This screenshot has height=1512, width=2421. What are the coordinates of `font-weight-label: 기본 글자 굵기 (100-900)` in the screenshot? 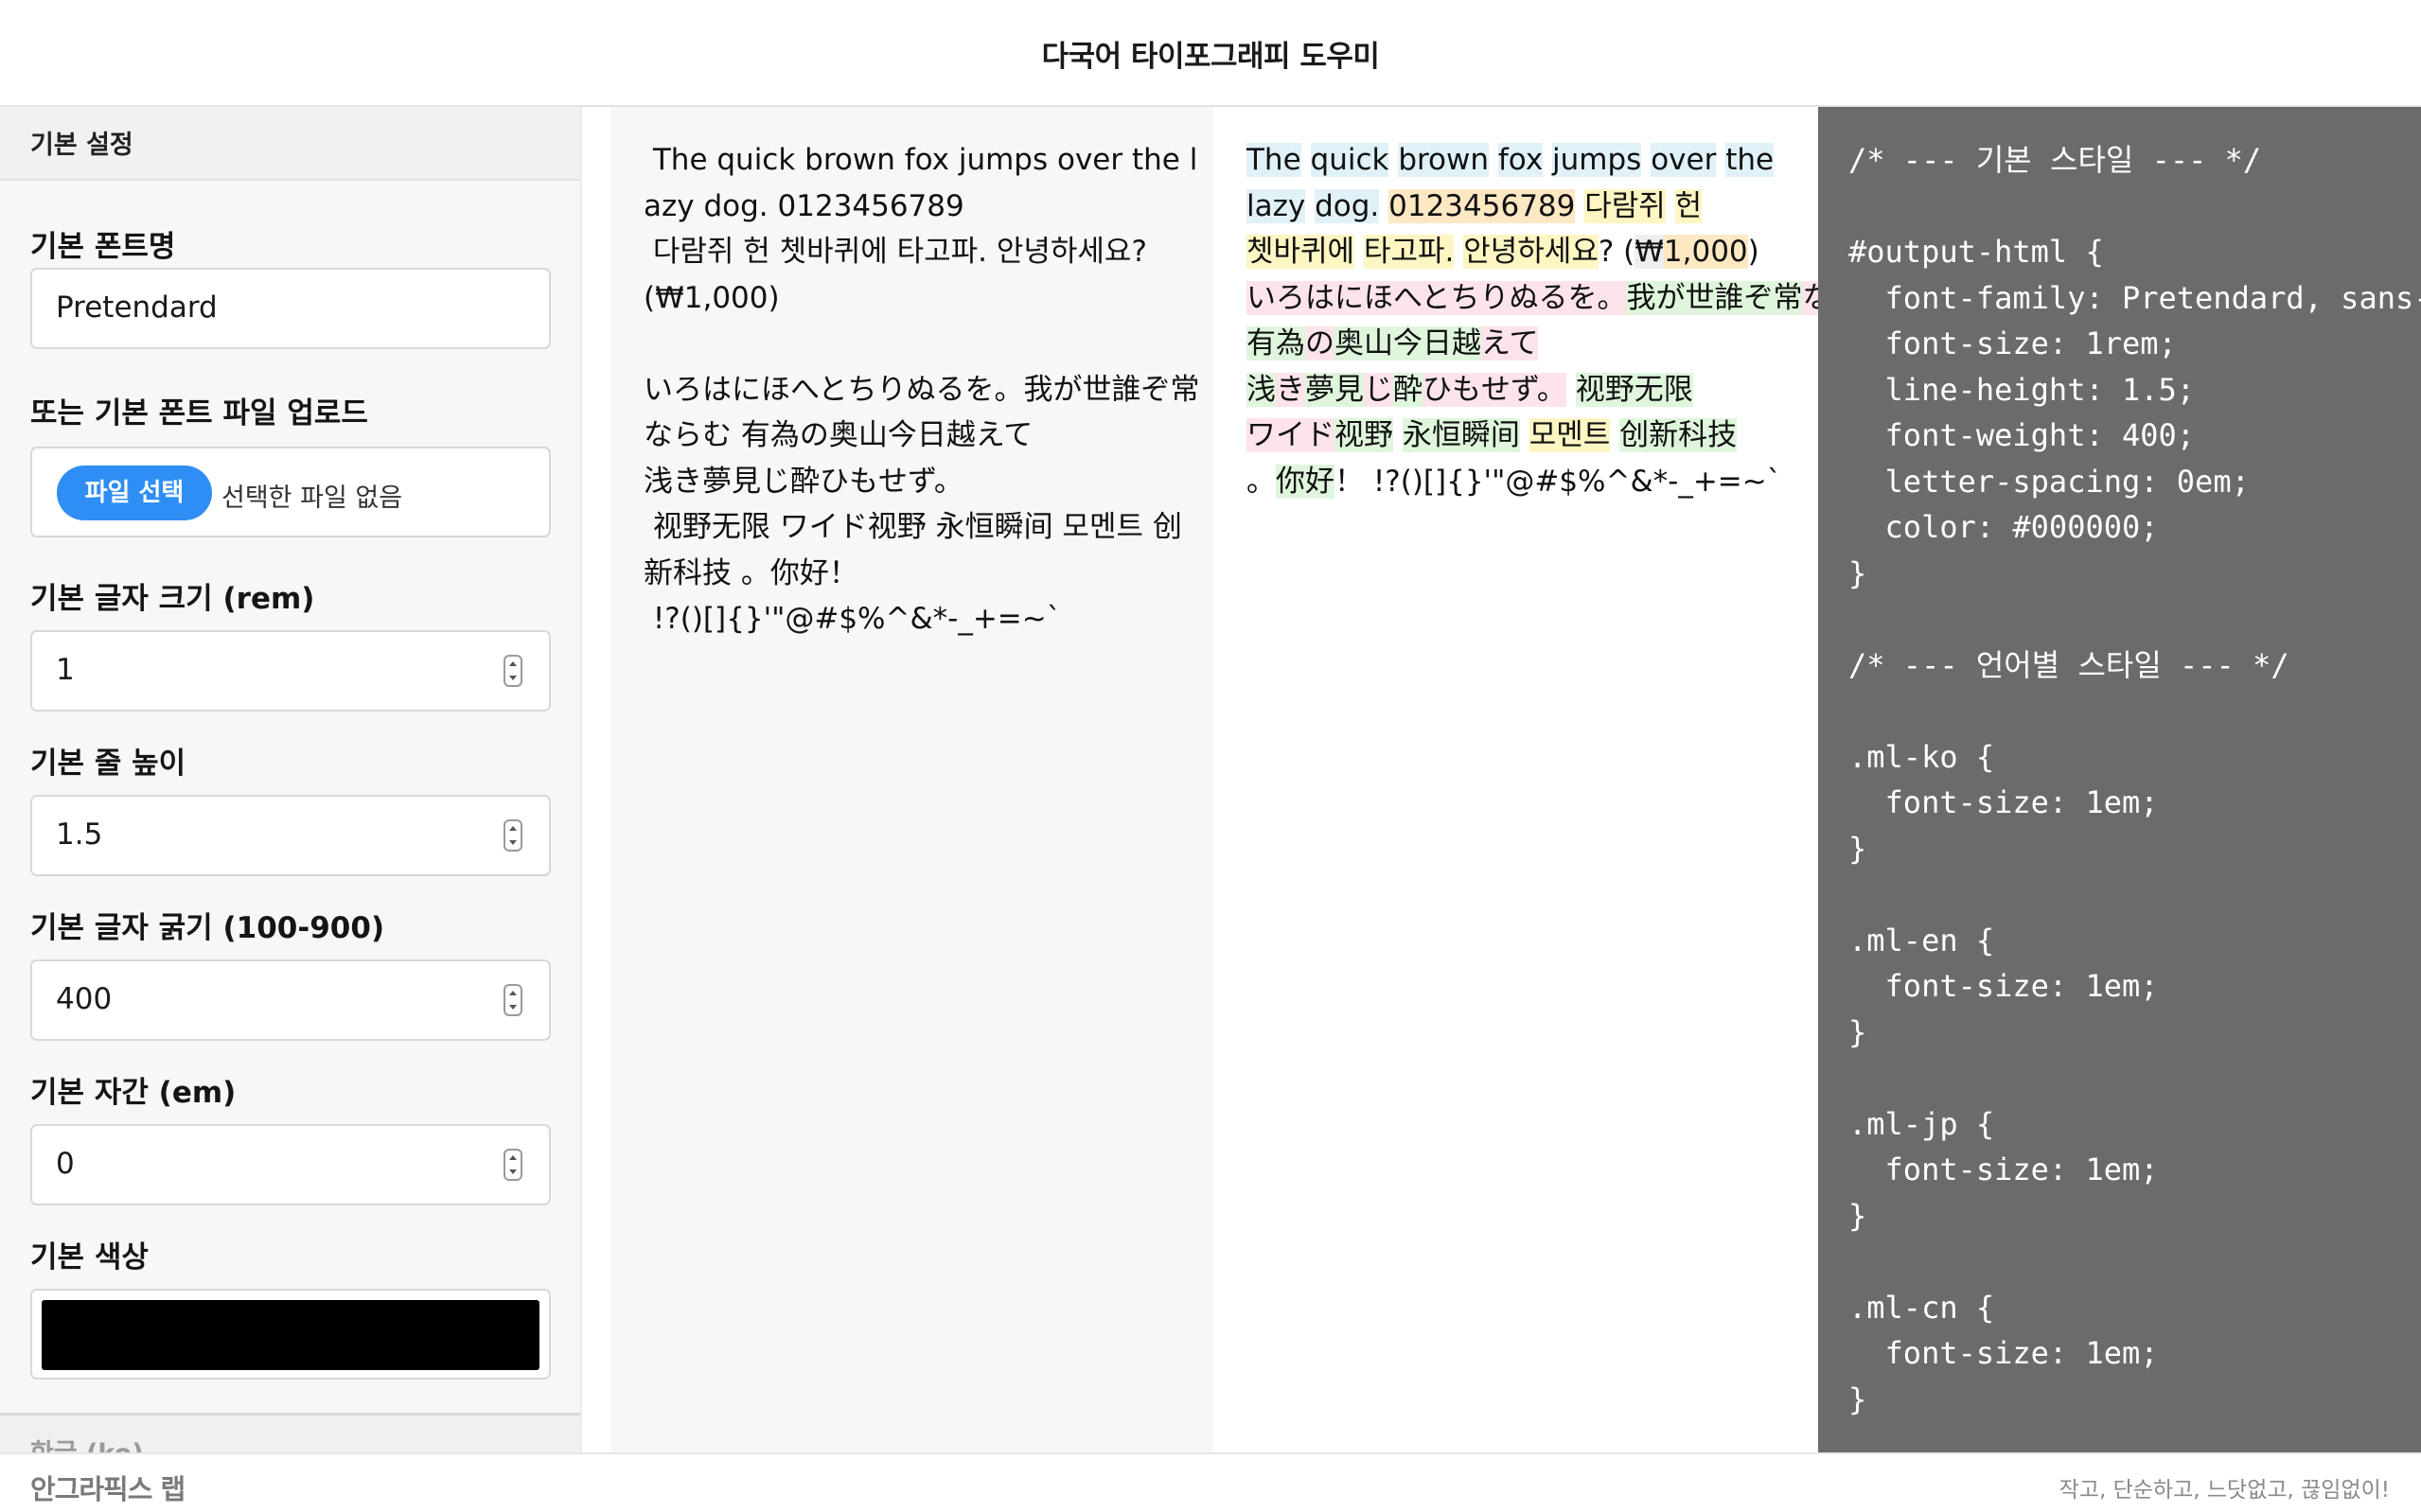 It's located at (207, 928).